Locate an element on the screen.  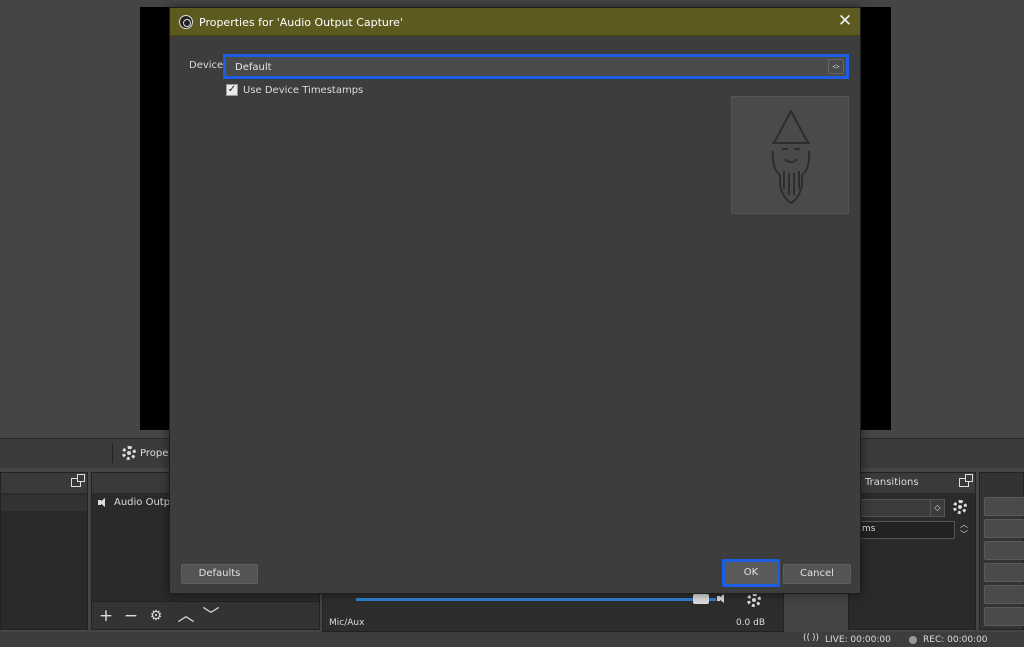
gear-icon is located at coordinates (129, 453).